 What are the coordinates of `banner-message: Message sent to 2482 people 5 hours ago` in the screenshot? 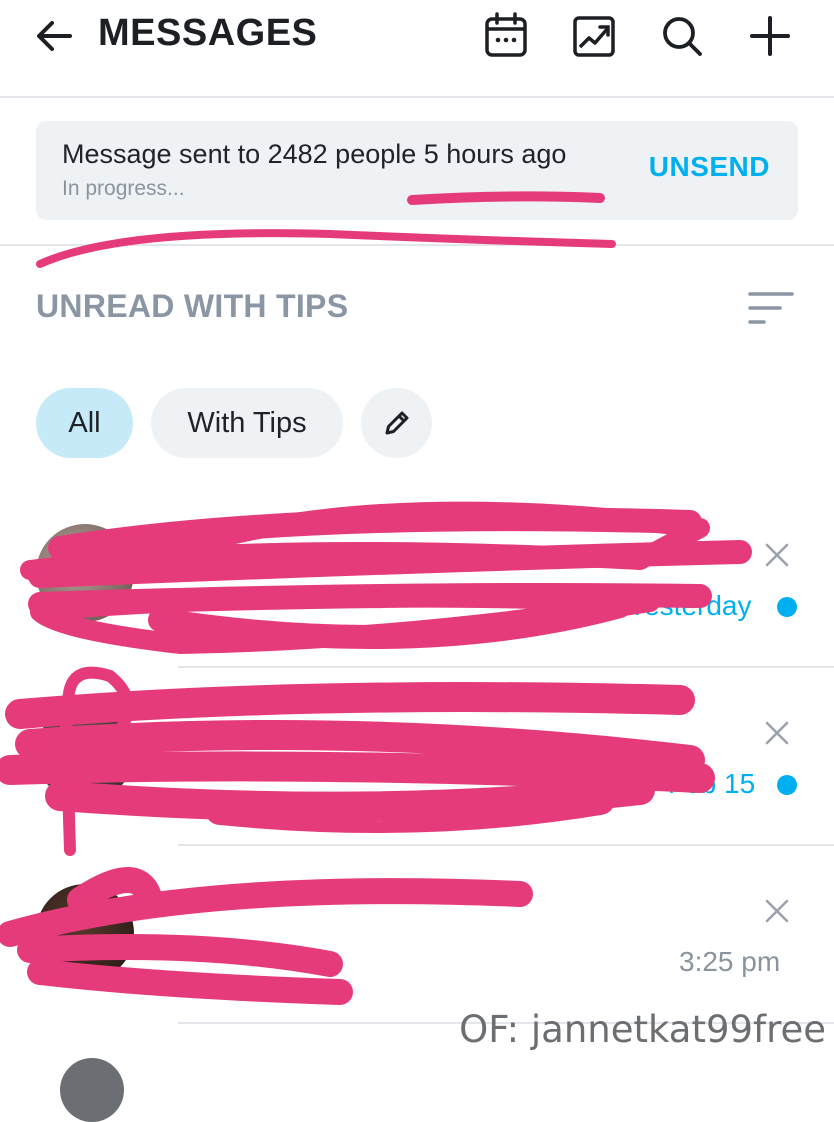 It's located at (314, 154).